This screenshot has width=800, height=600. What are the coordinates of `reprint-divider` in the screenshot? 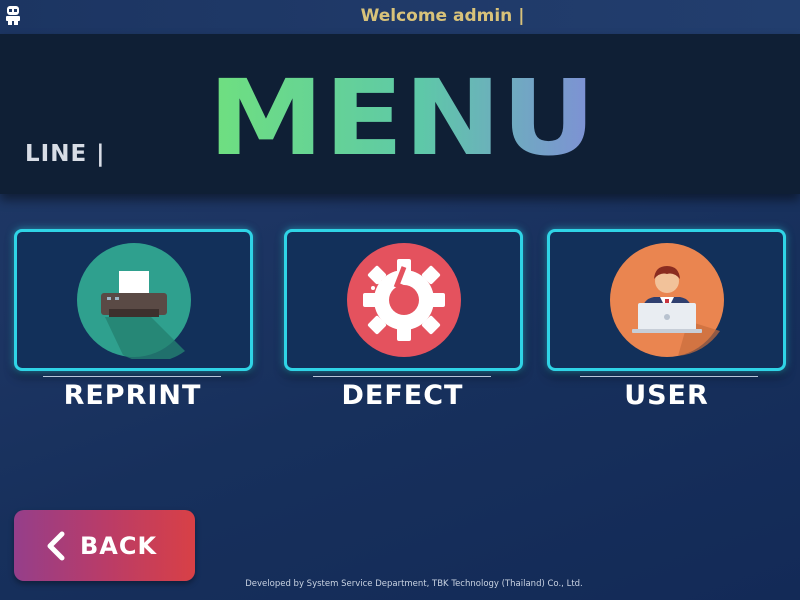 It's located at (132, 376).